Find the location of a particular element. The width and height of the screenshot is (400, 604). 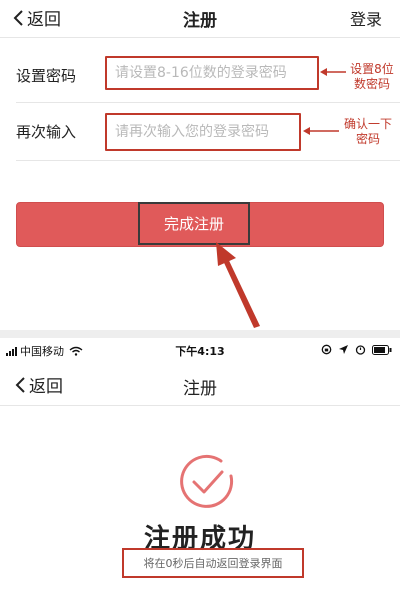

password-label: 设置密码 is located at coordinates (46, 76).